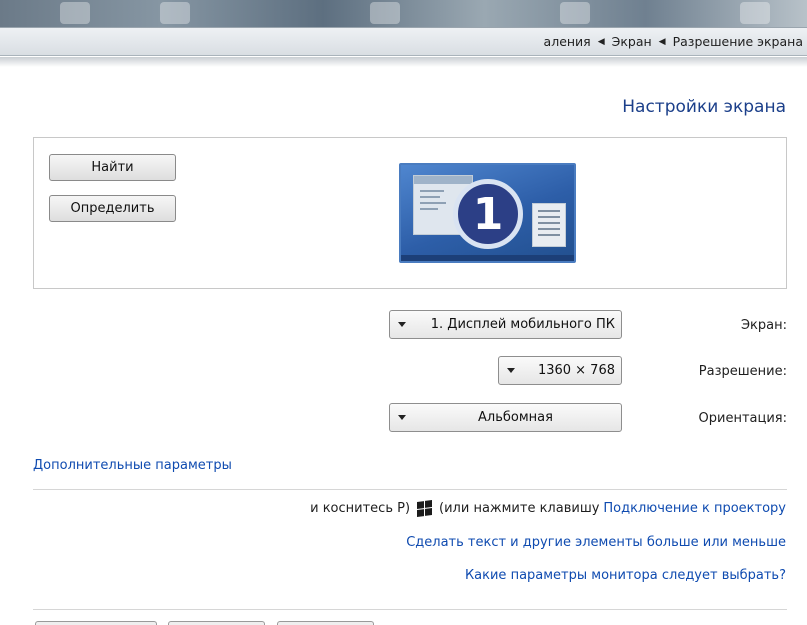 The image size is (807, 625). I want to click on screen-label: Экран:, so click(763, 325).